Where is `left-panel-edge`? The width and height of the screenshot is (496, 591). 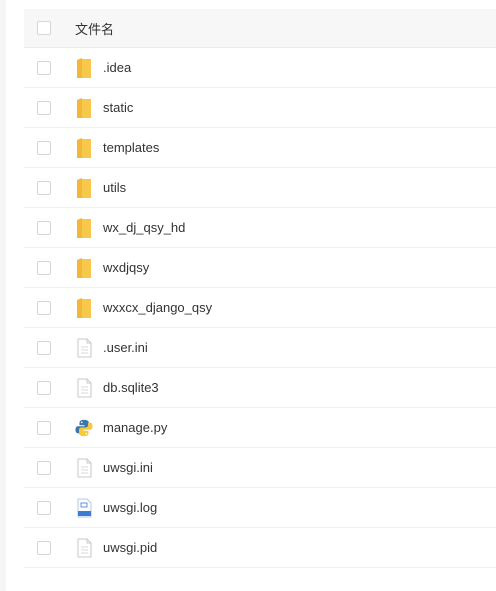 left-panel-edge is located at coordinates (3, 295).